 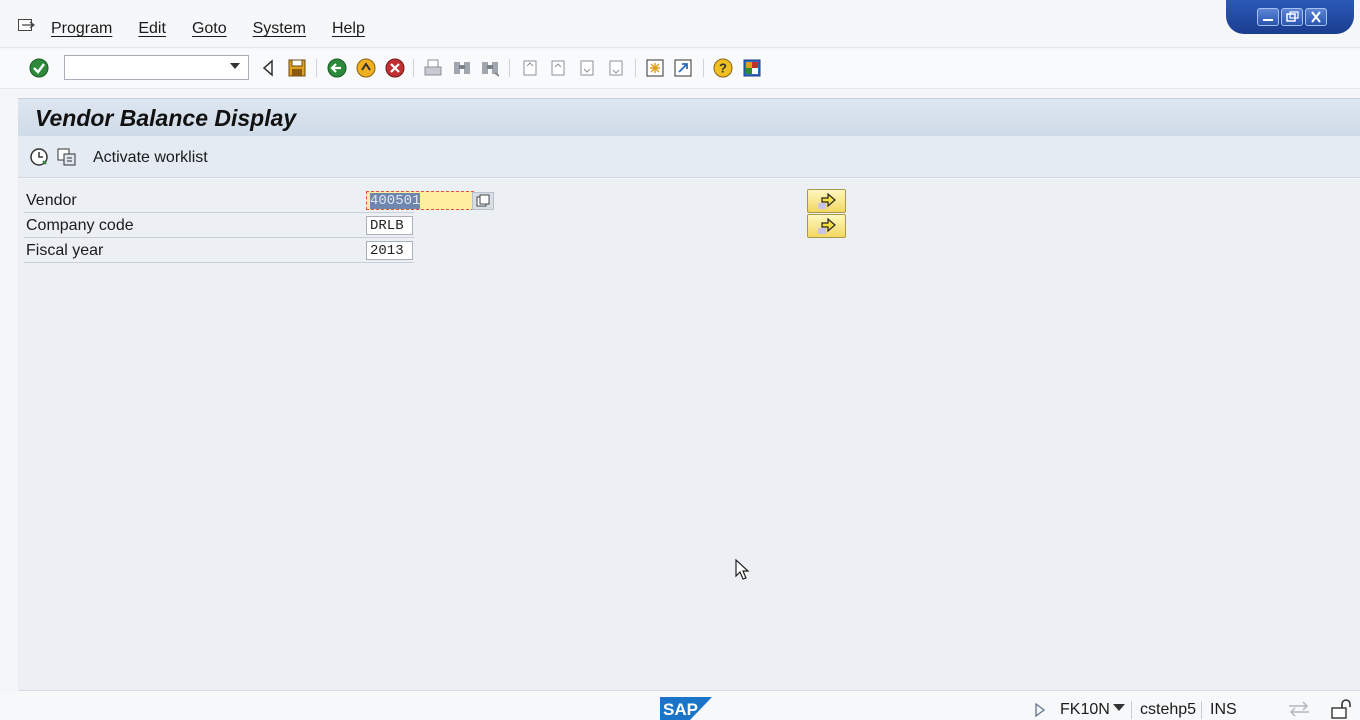 What do you see at coordinates (490, 68) in the screenshot?
I see `find-next-icon` at bounding box center [490, 68].